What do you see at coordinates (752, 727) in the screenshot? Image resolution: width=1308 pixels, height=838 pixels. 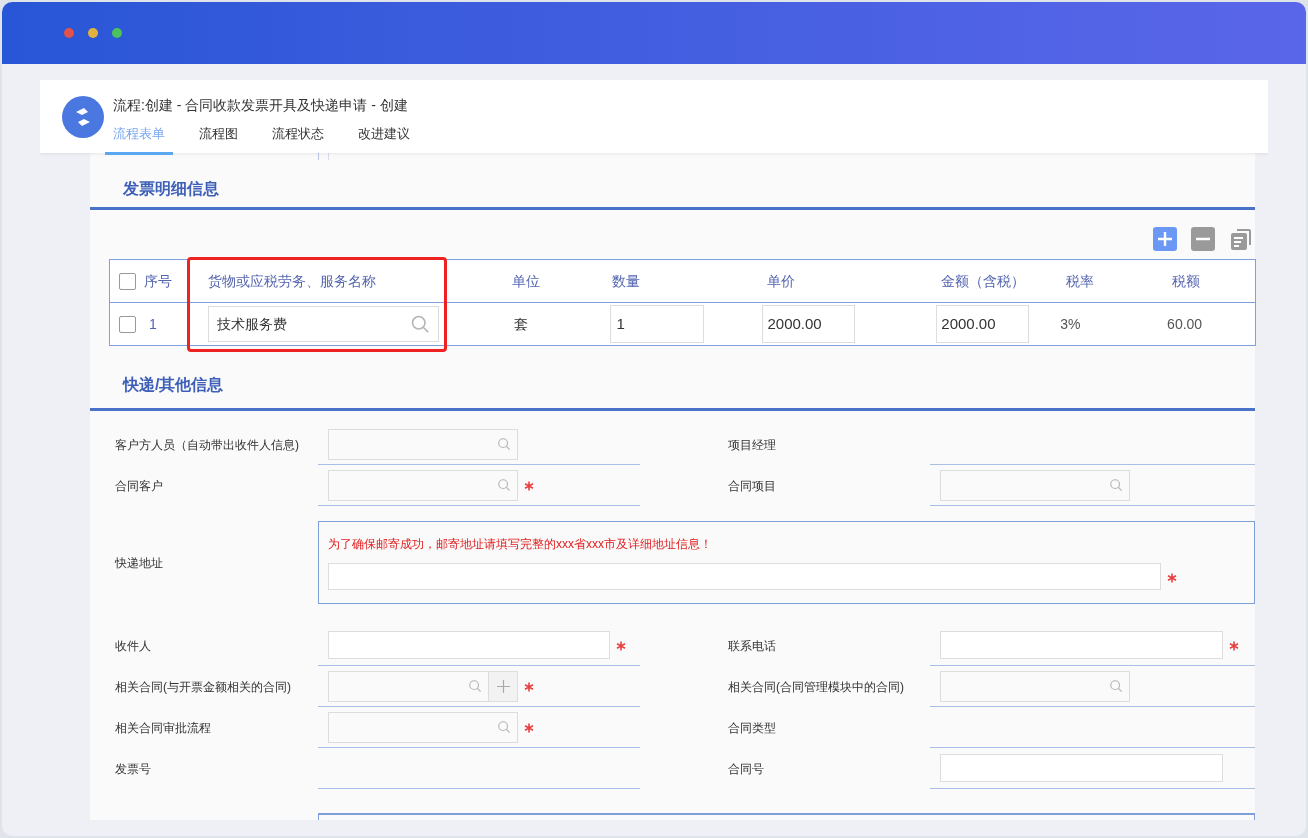 I see `field-label: 合同类型` at bounding box center [752, 727].